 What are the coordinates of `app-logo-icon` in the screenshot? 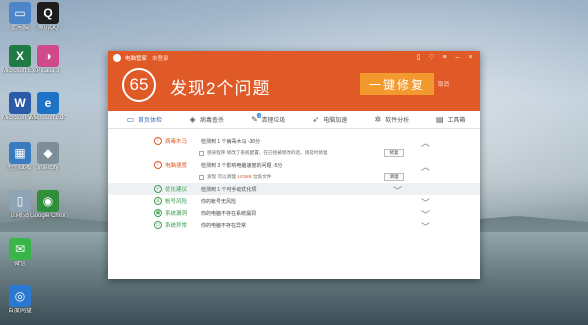 It's located at (117, 58).